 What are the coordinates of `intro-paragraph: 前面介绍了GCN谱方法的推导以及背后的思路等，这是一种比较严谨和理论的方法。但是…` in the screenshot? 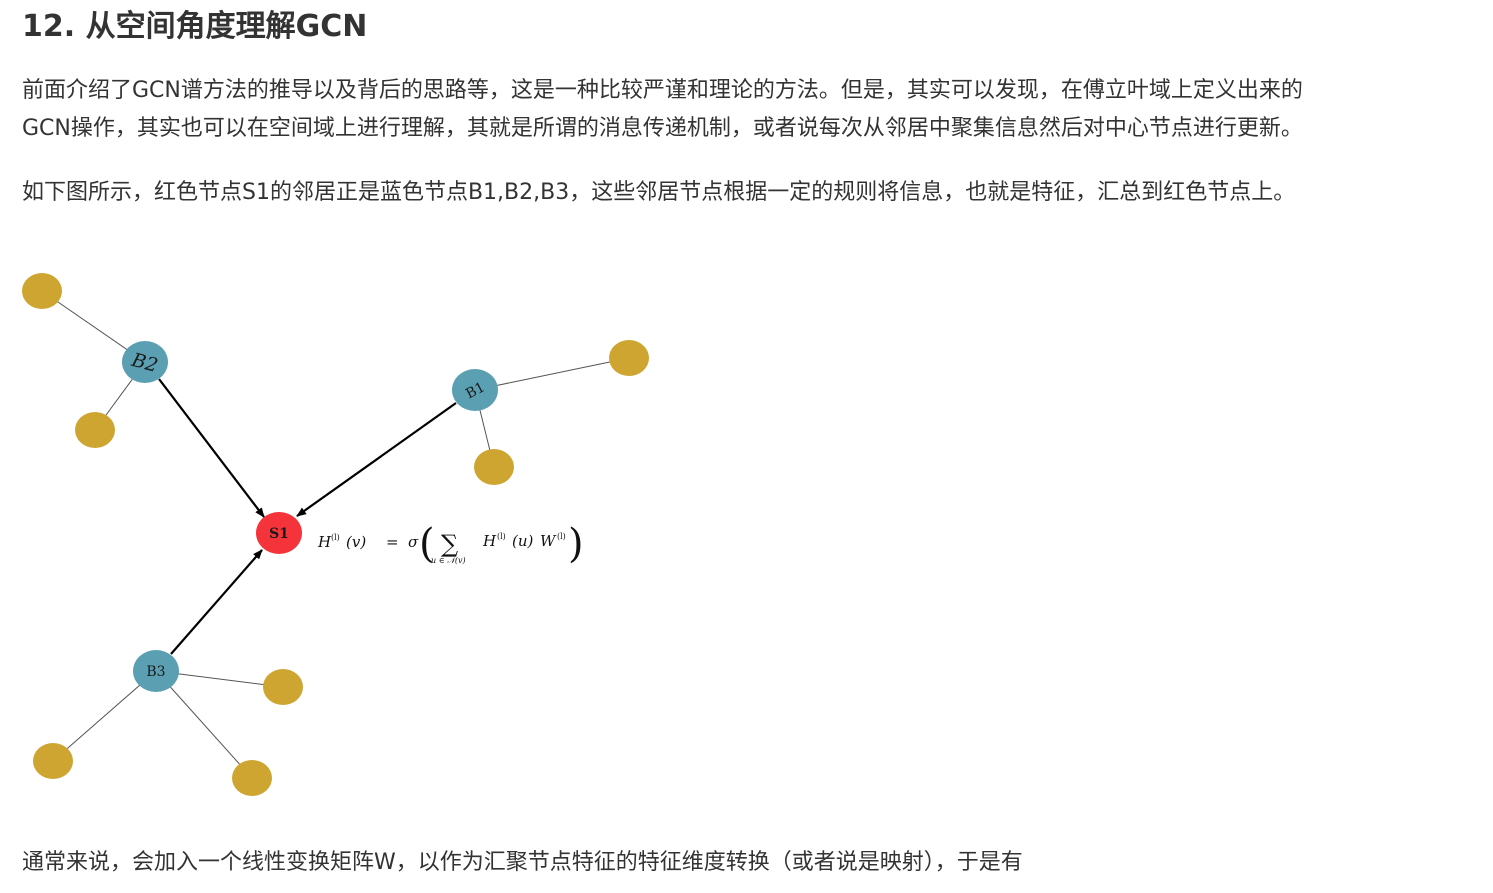 It's located at (752, 110).